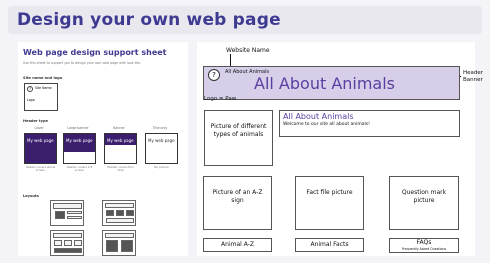  I want to click on site-name-text: Site Name, so click(43, 88).